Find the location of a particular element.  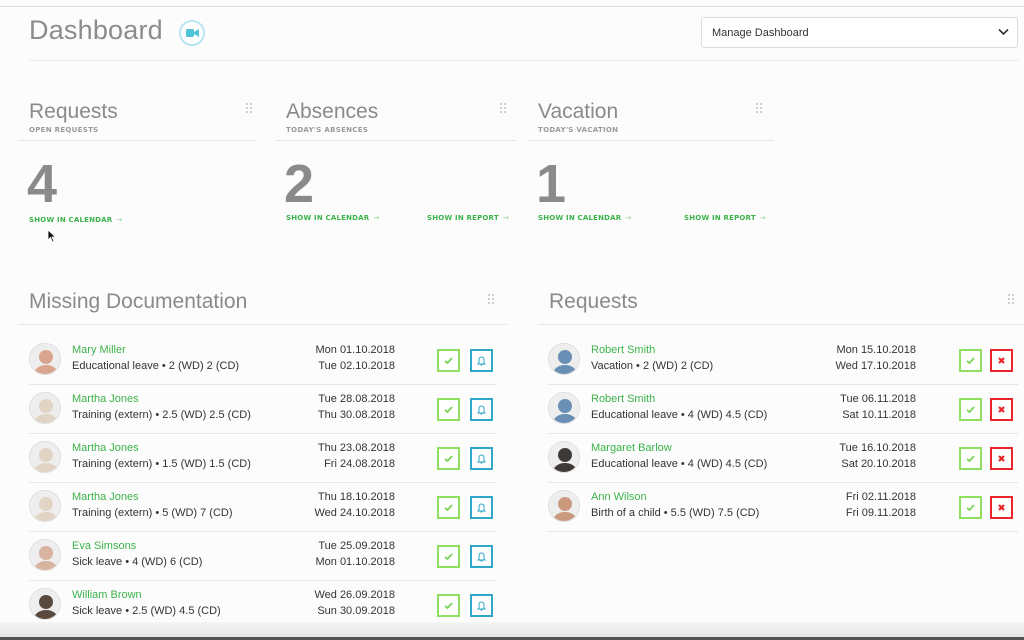

link-label: SHOW IN CALENDAR is located at coordinates (71, 220).